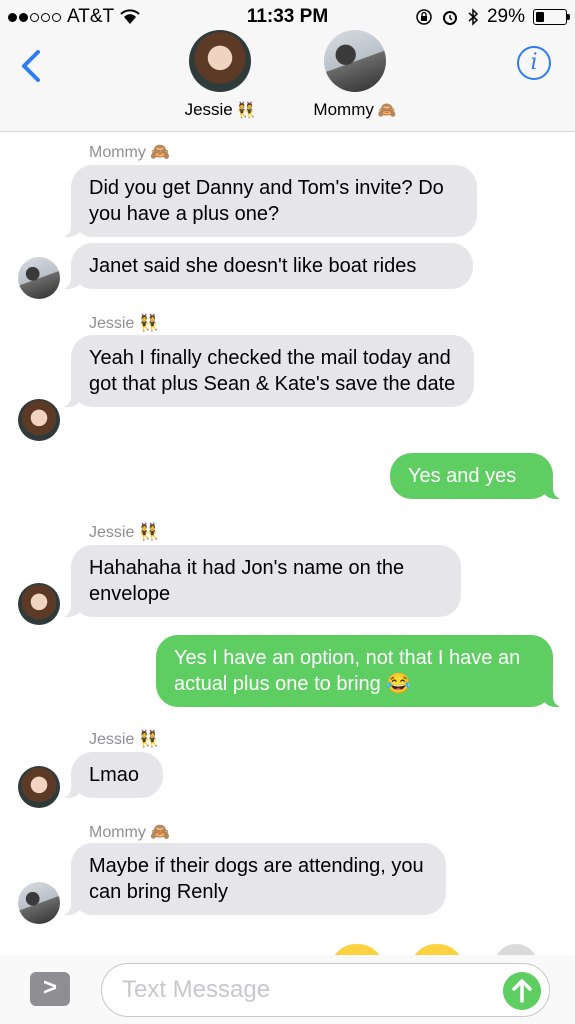 This screenshot has height=1024, width=575. I want to click on contact-name: Jessie, so click(208, 109).